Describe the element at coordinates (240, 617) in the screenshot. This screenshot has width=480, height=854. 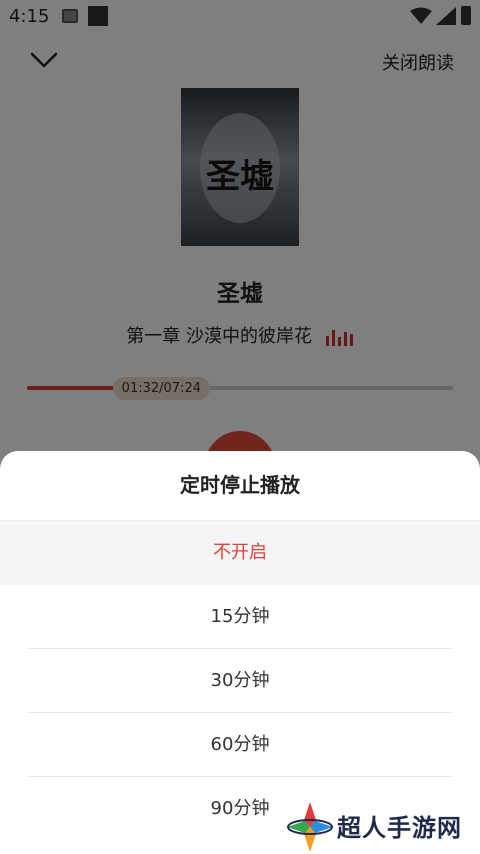
I see `timer-option-15: 15分钟` at that location.